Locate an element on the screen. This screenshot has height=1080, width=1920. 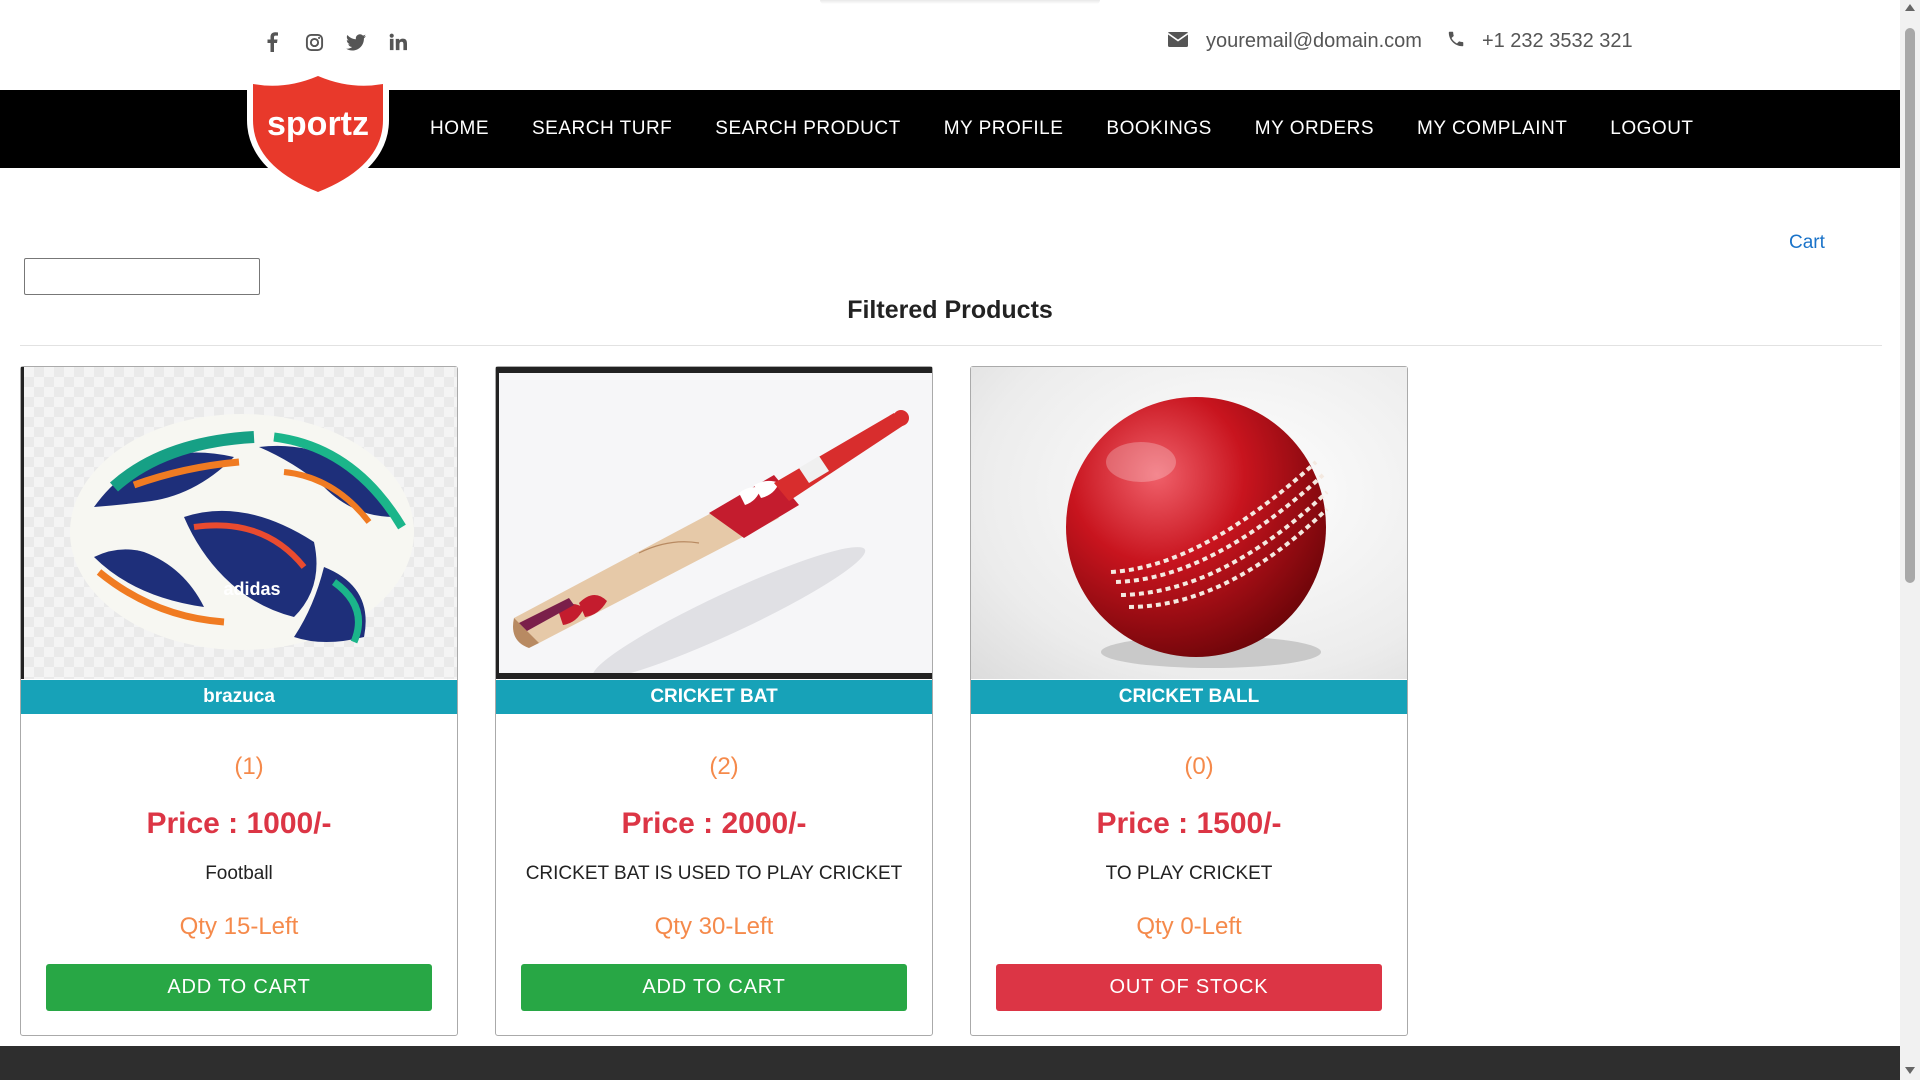
scrollbar is located at coordinates (1910, 540).